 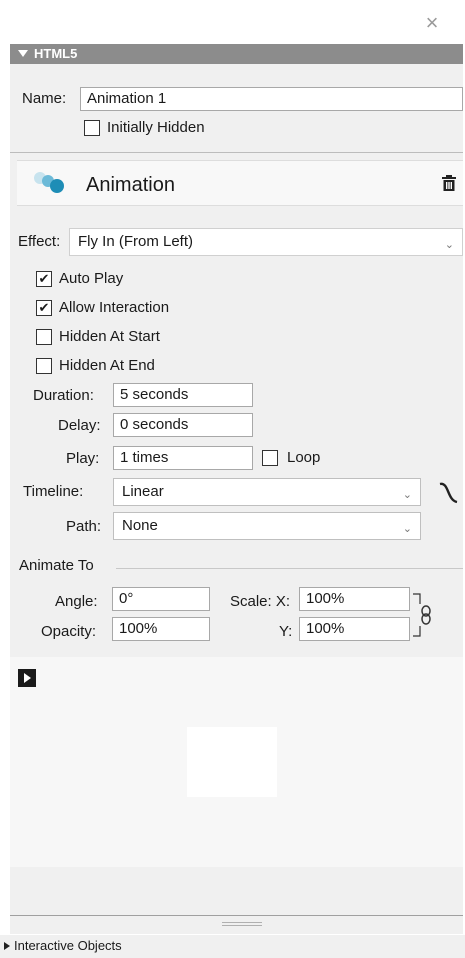 I want to click on animation-dots-icon, so click(x=49, y=182).